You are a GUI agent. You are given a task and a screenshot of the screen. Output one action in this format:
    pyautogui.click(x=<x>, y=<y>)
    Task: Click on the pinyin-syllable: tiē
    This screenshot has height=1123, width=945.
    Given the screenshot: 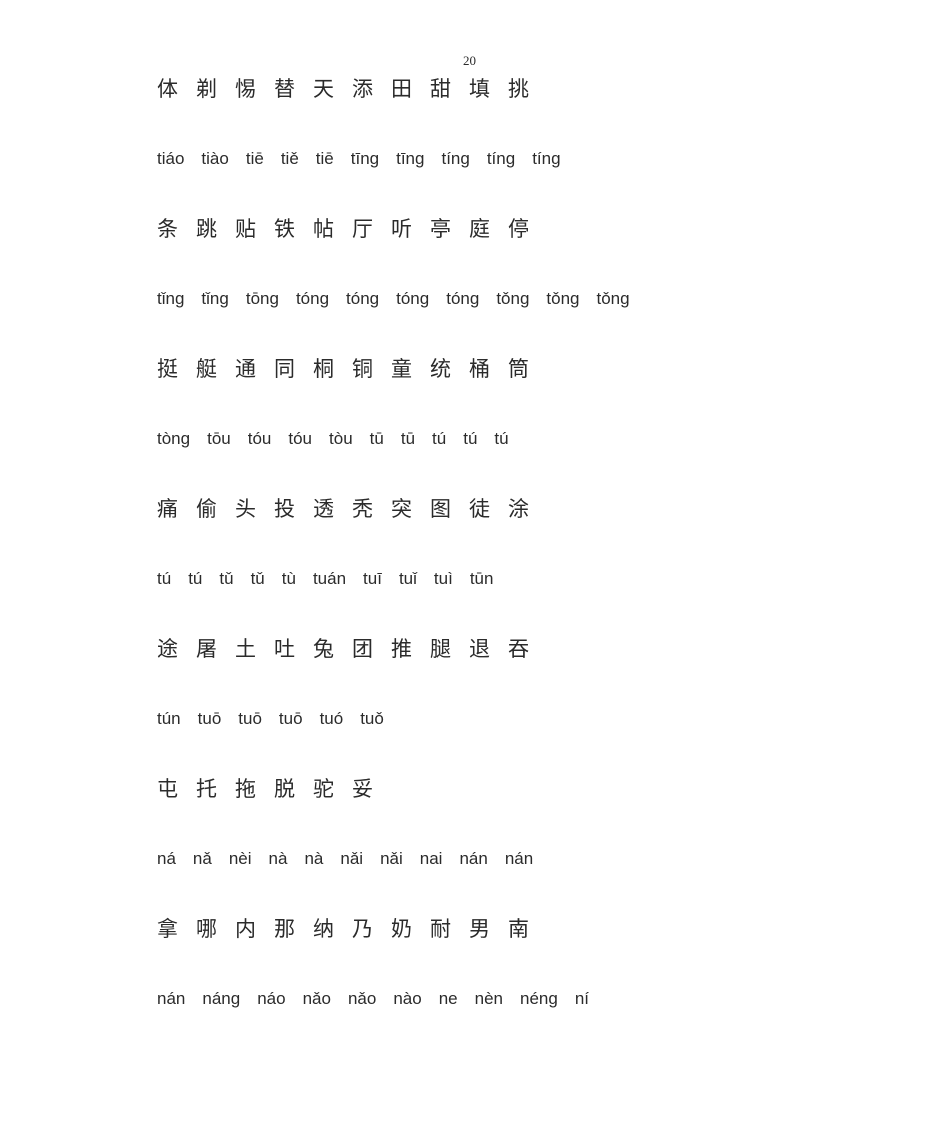 What is the action you would take?
    pyautogui.click(x=254, y=158)
    